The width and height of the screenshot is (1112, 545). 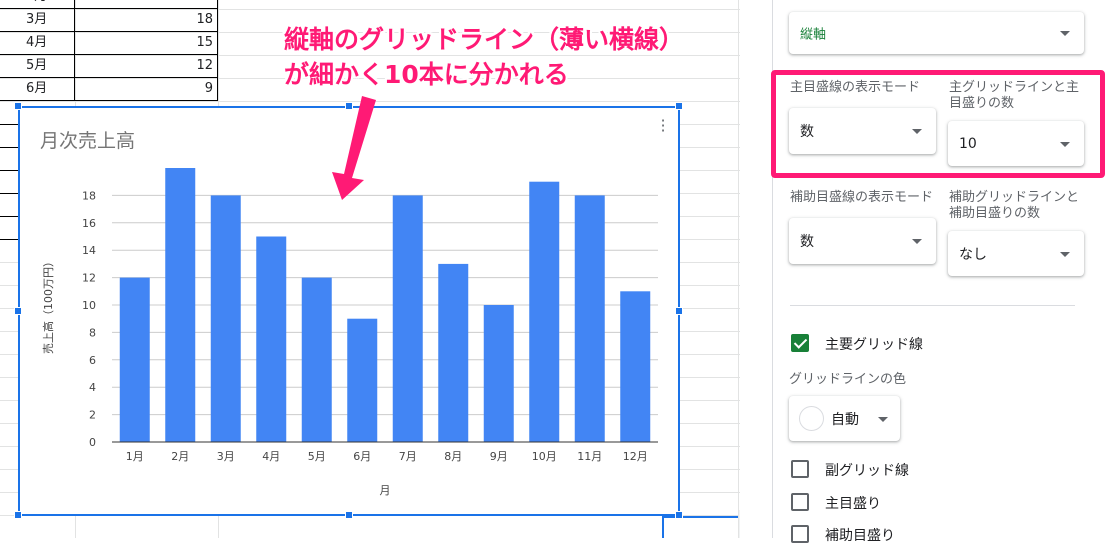 What do you see at coordinates (855, 87) in the screenshot?
I see `major-mode-label: 主目盛線の表示モード` at bounding box center [855, 87].